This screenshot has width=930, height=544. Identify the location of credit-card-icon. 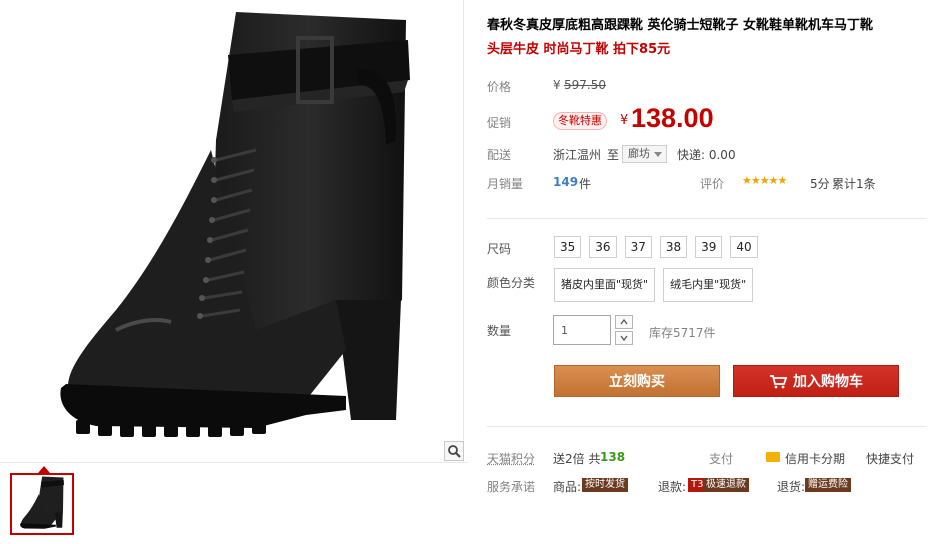
(773, 457).